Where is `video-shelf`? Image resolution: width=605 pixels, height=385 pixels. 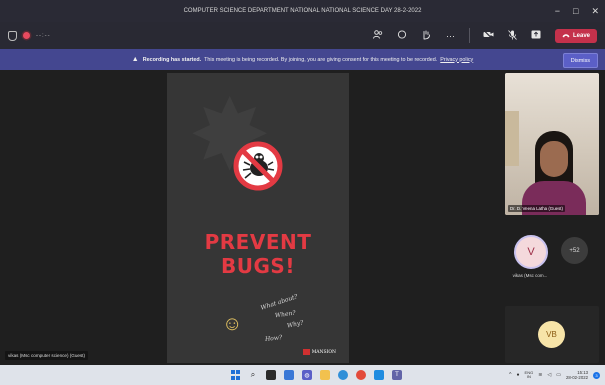 video-shelf is located at coordinates (512, 138).